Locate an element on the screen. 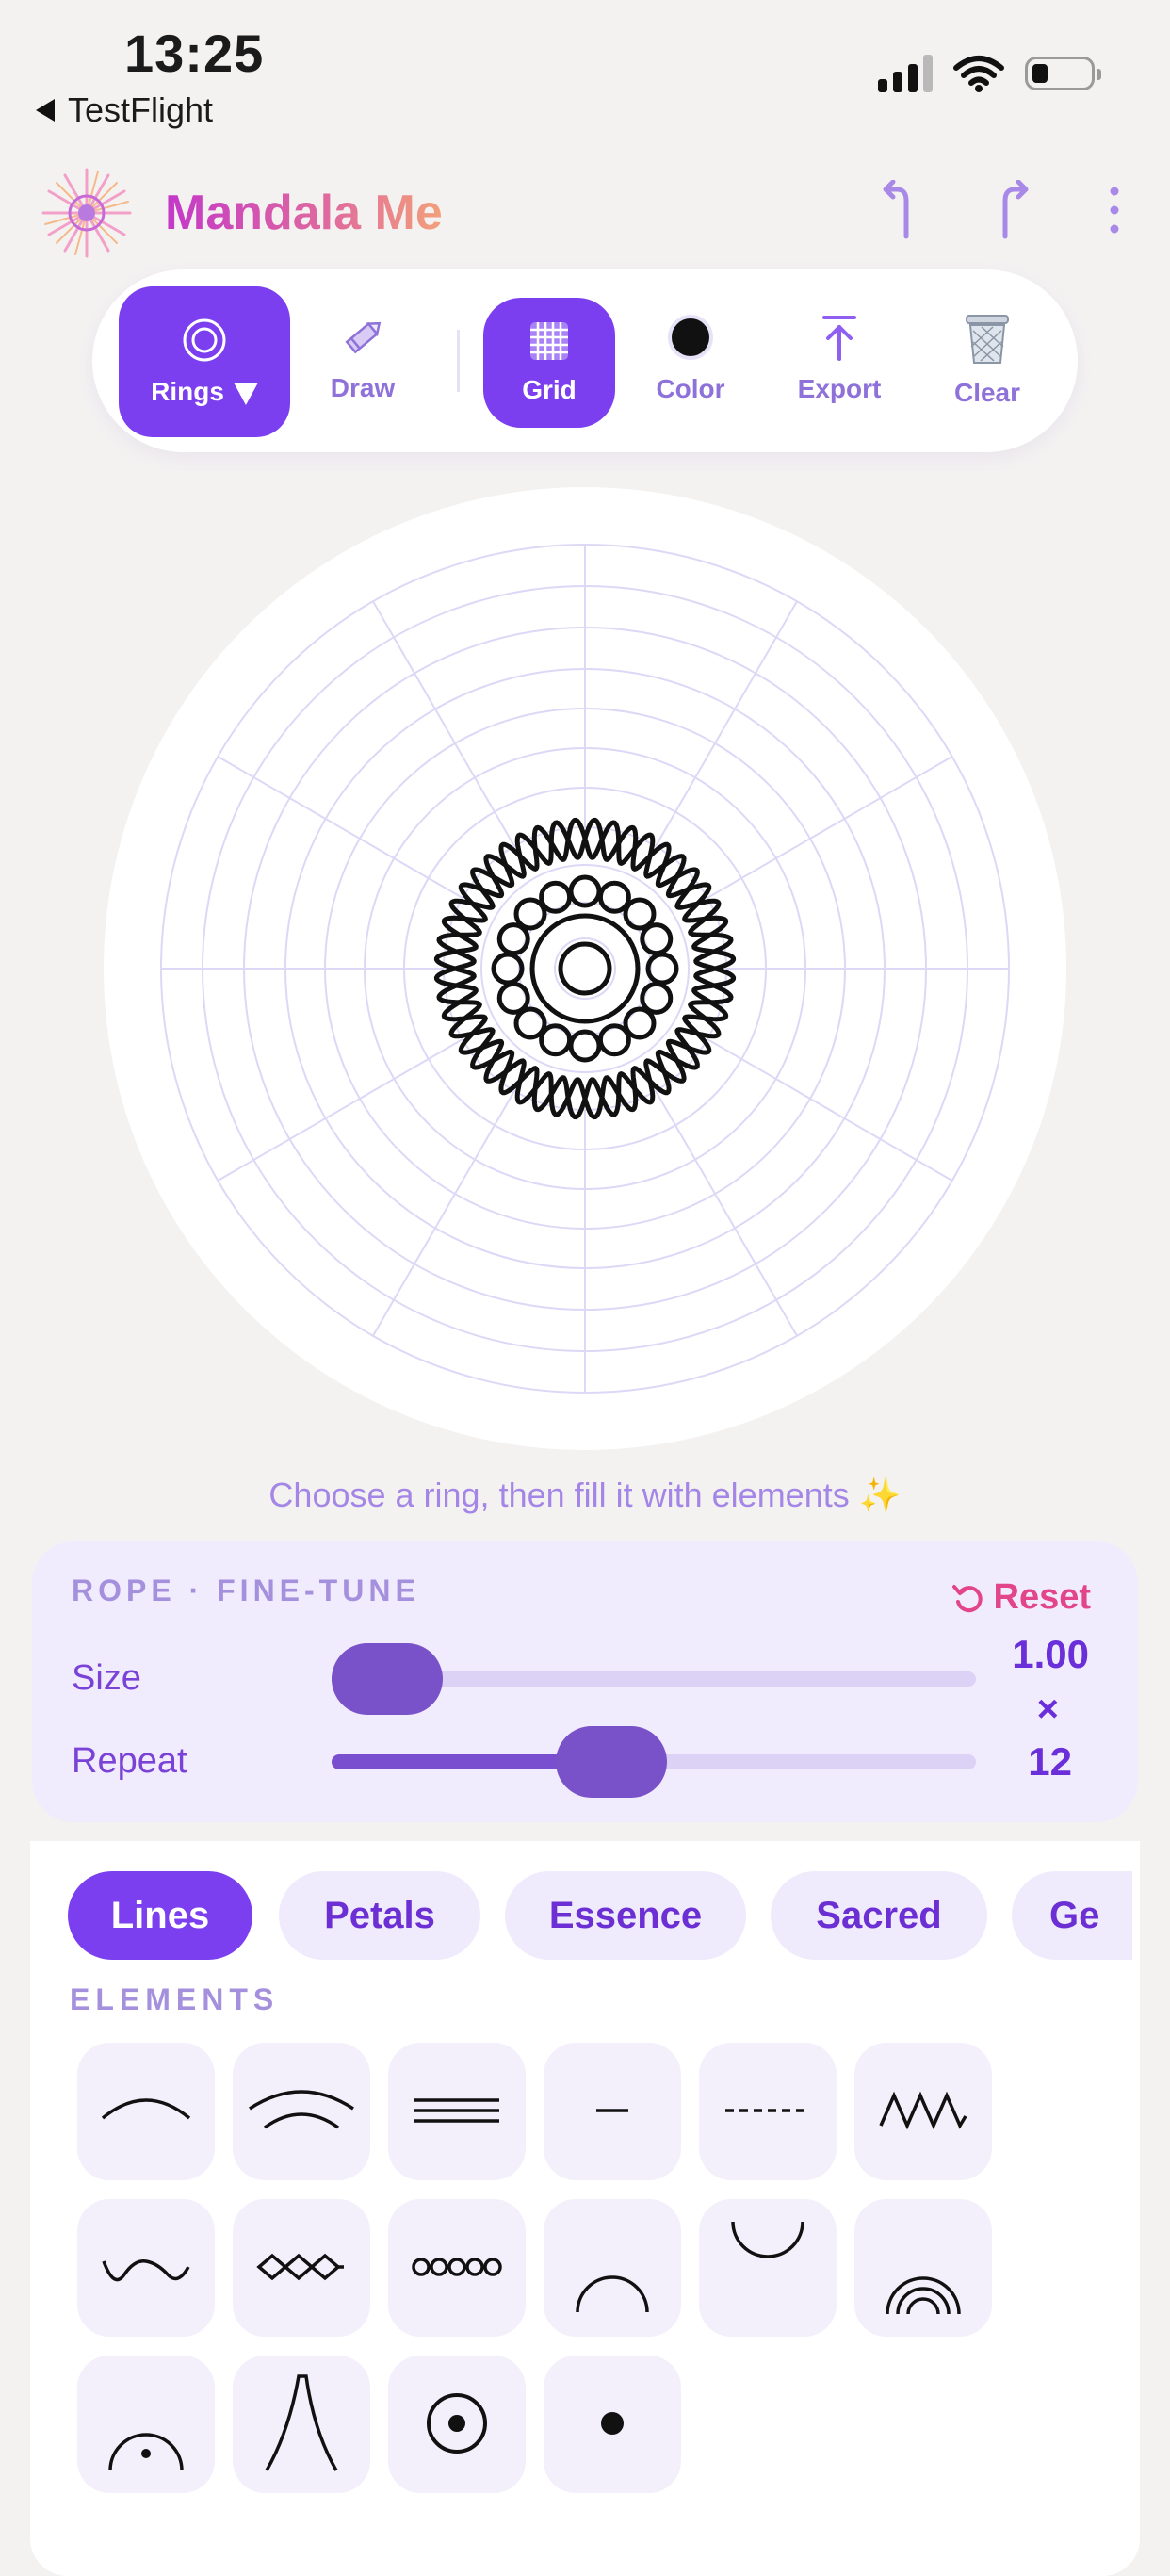 This screenshot has width=1170, height=2576. clear-button: Clear is located at coordinates (987, 359).